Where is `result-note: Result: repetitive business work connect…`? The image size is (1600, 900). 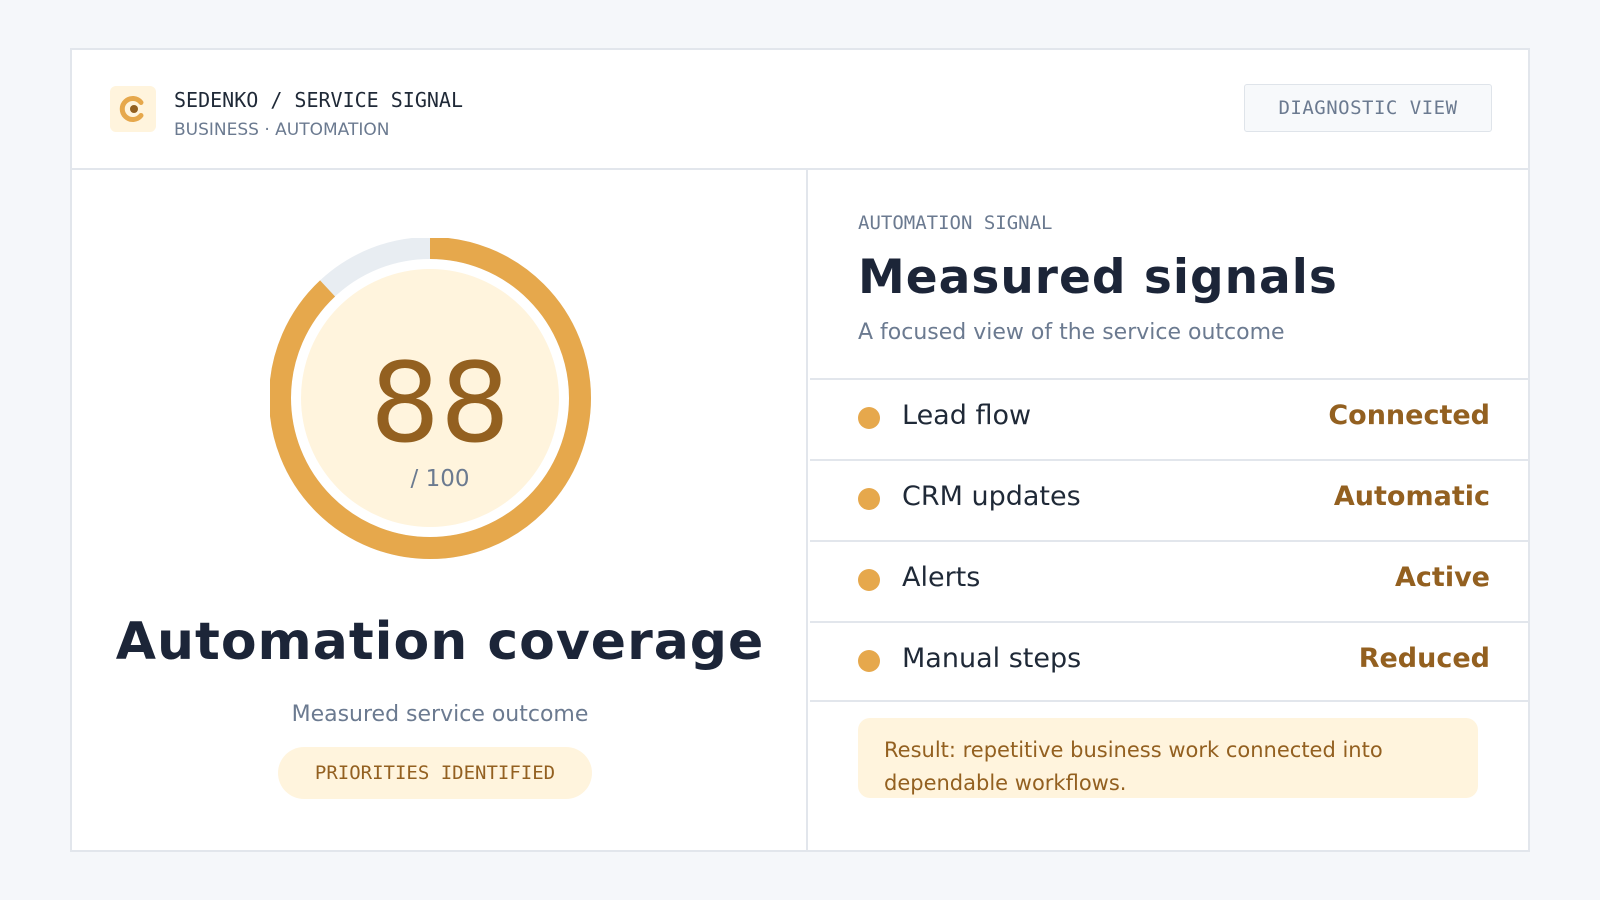 result-note: Result: repetitive business work connect… is located at coordinates (1168, 758).